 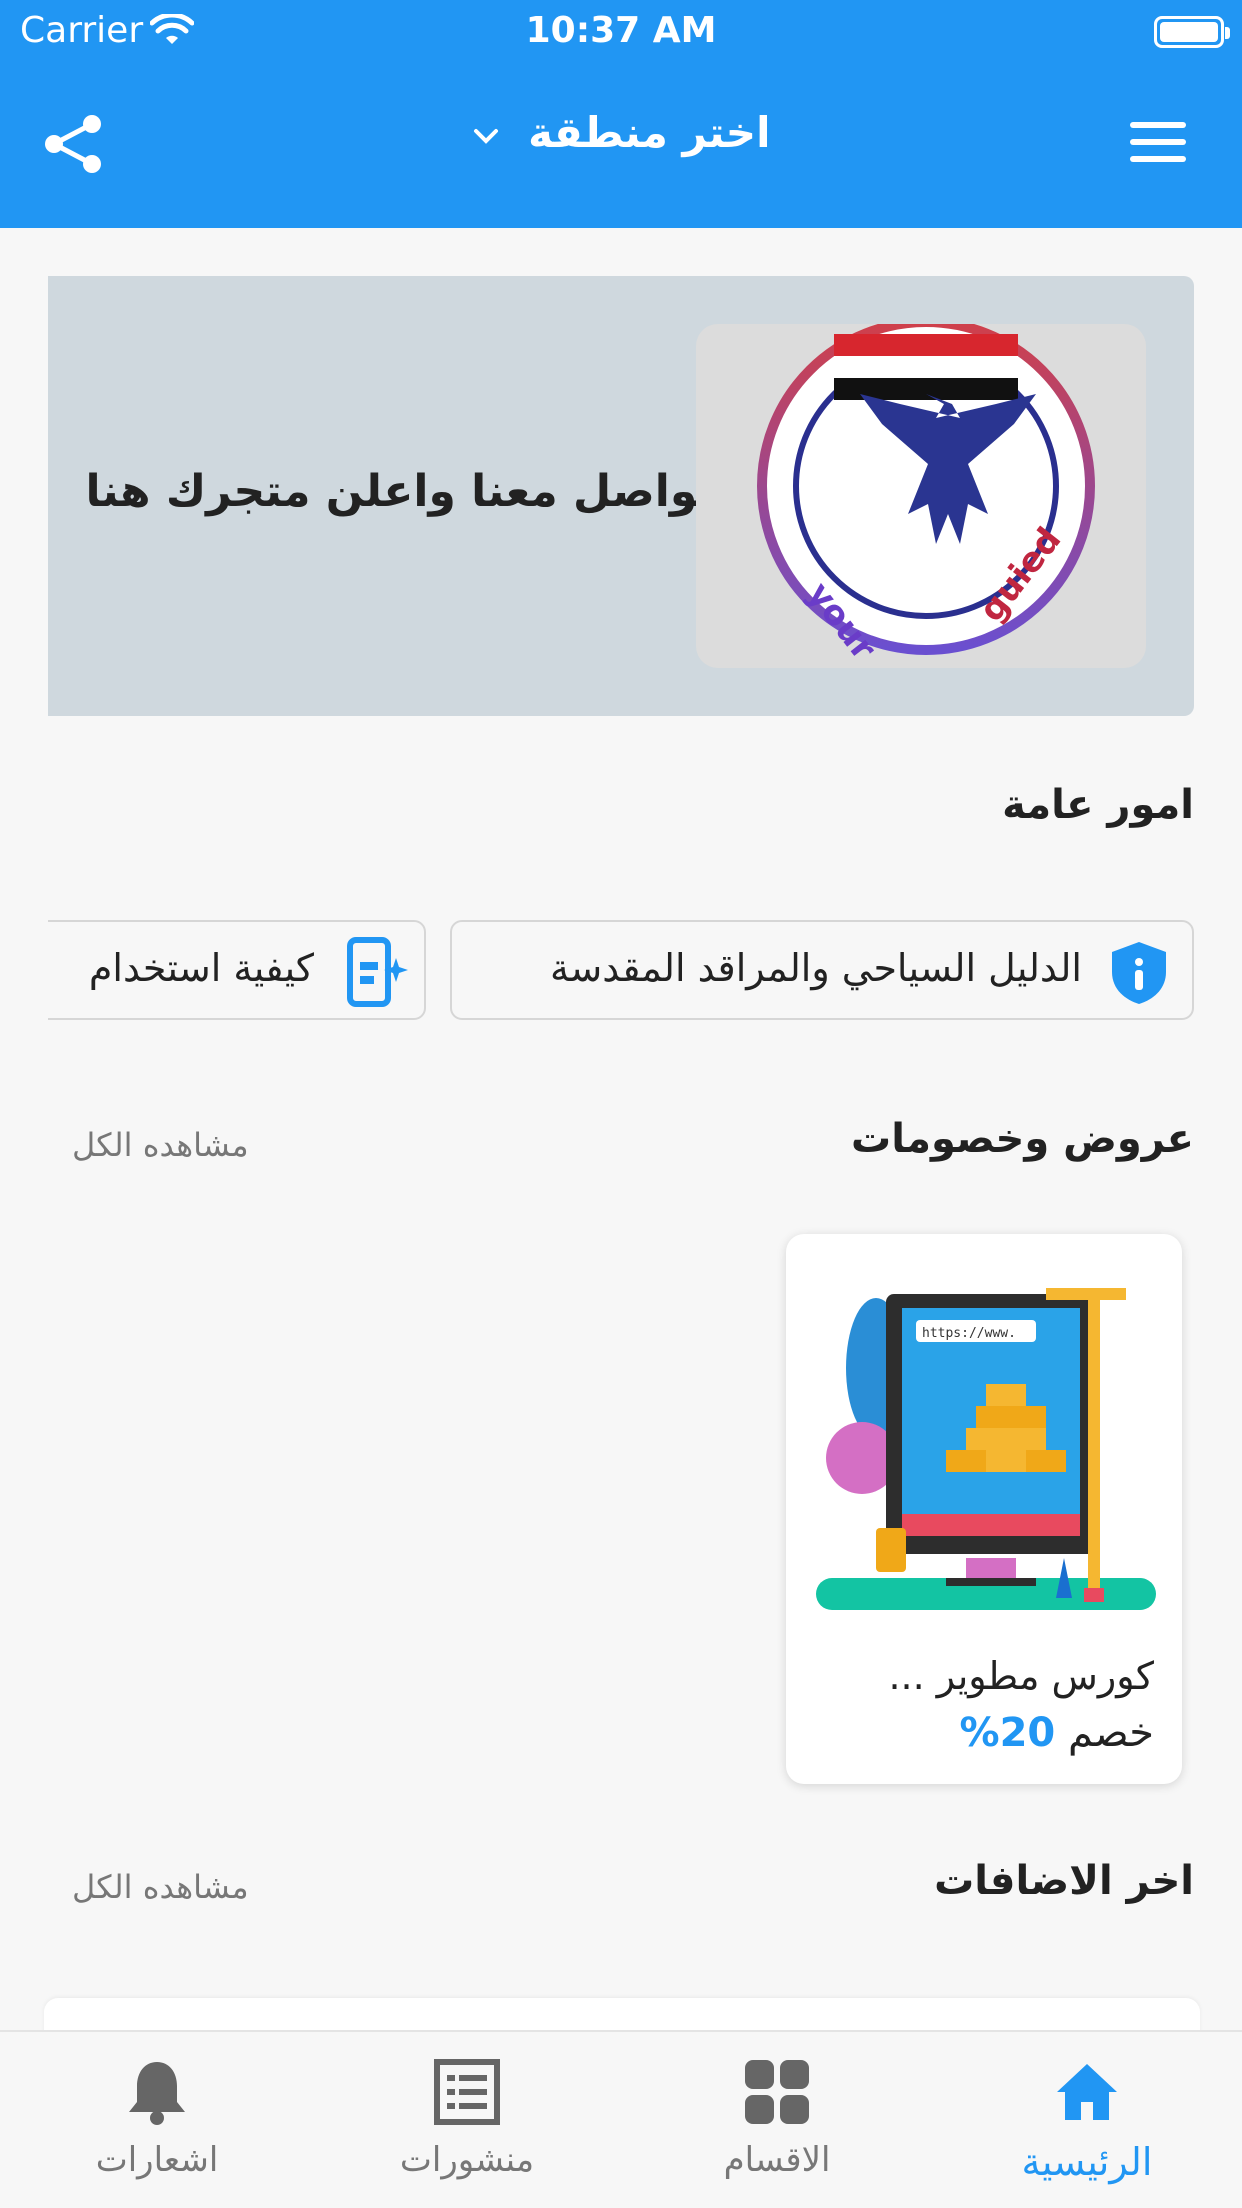 I want to click on region-label: اختر منطقة, so click(x=649, y=132).